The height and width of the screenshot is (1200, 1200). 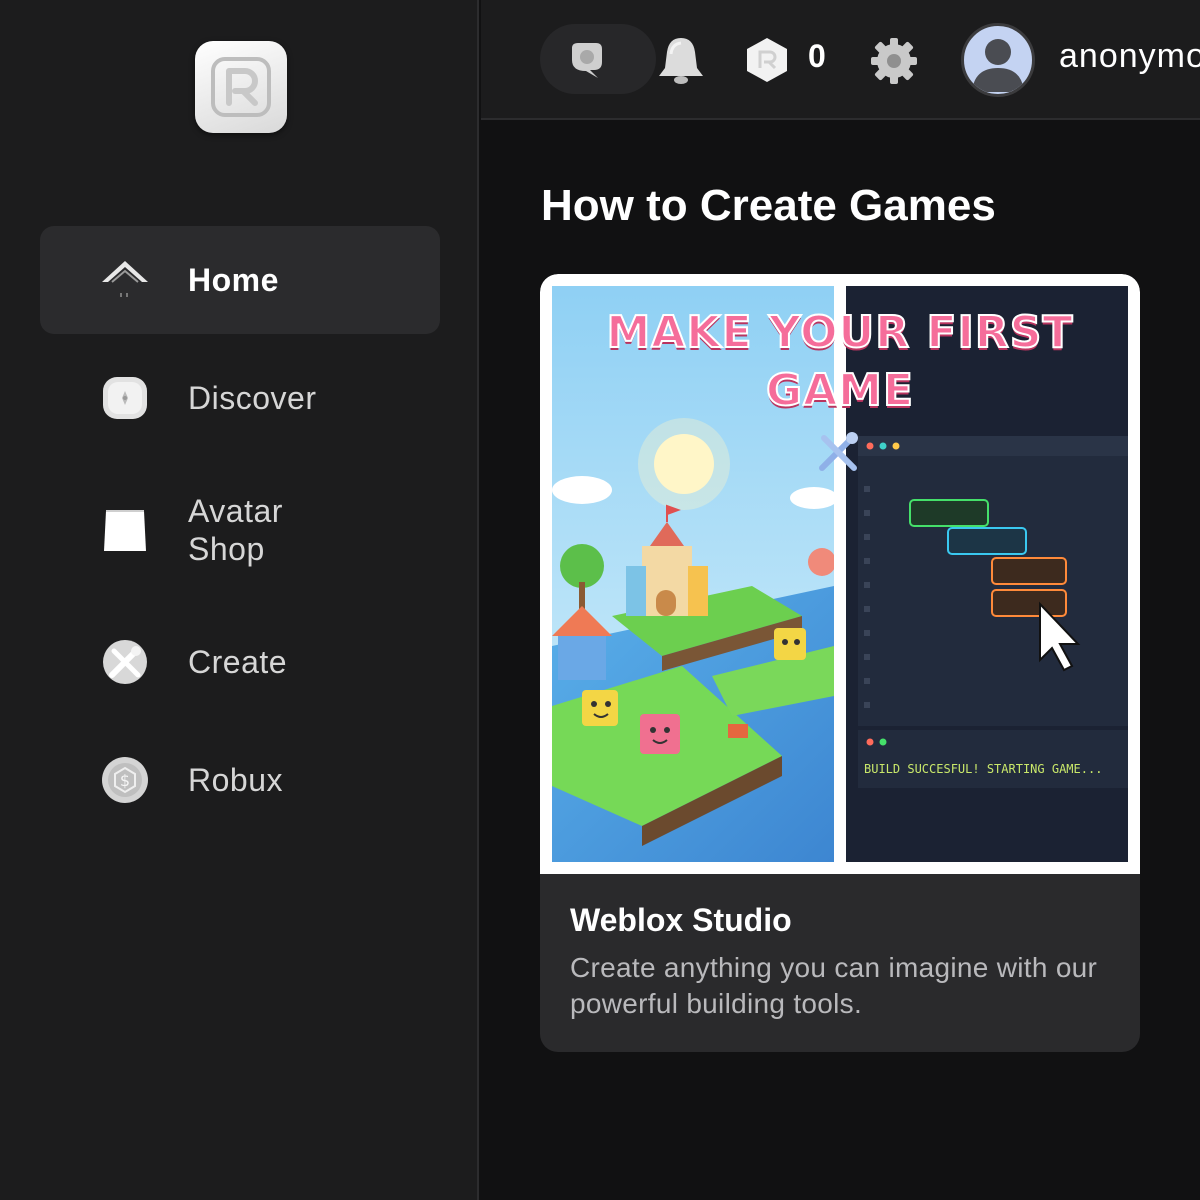 I want to click on avatar-shop-icon, so click(x=125, y=530).